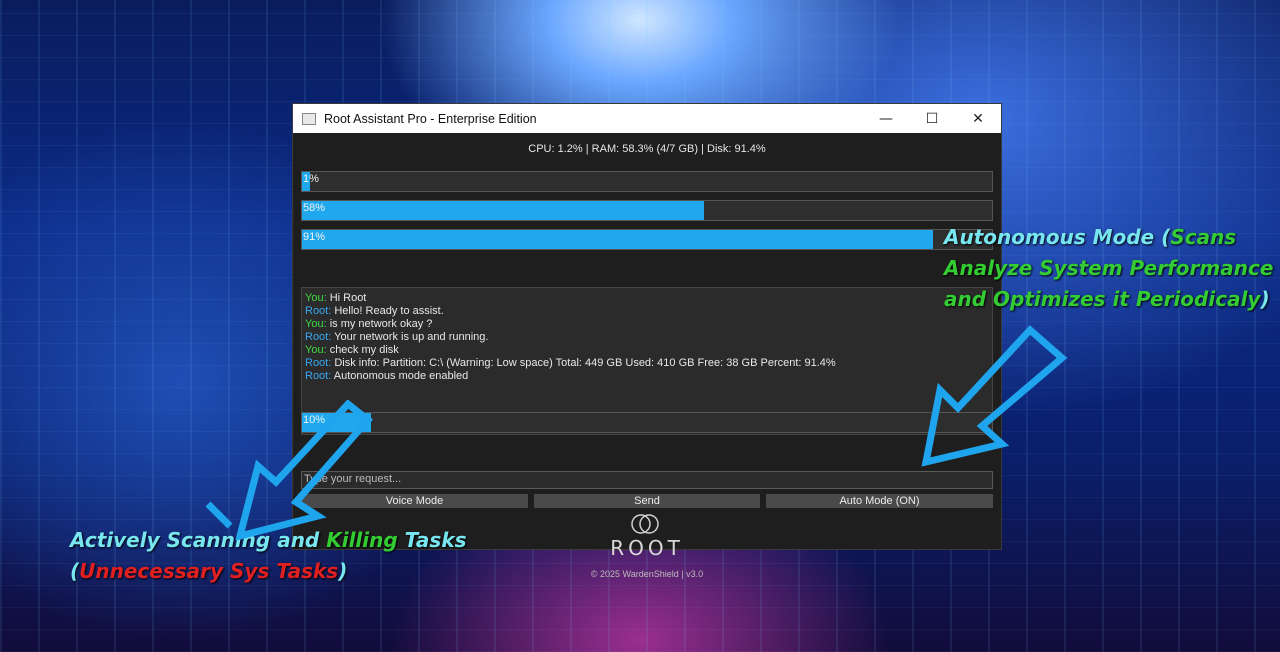 The image size is (1280, 652). Describe the element at coordinates (309, 118) in the screenshot. I see `app-icon` at that location.